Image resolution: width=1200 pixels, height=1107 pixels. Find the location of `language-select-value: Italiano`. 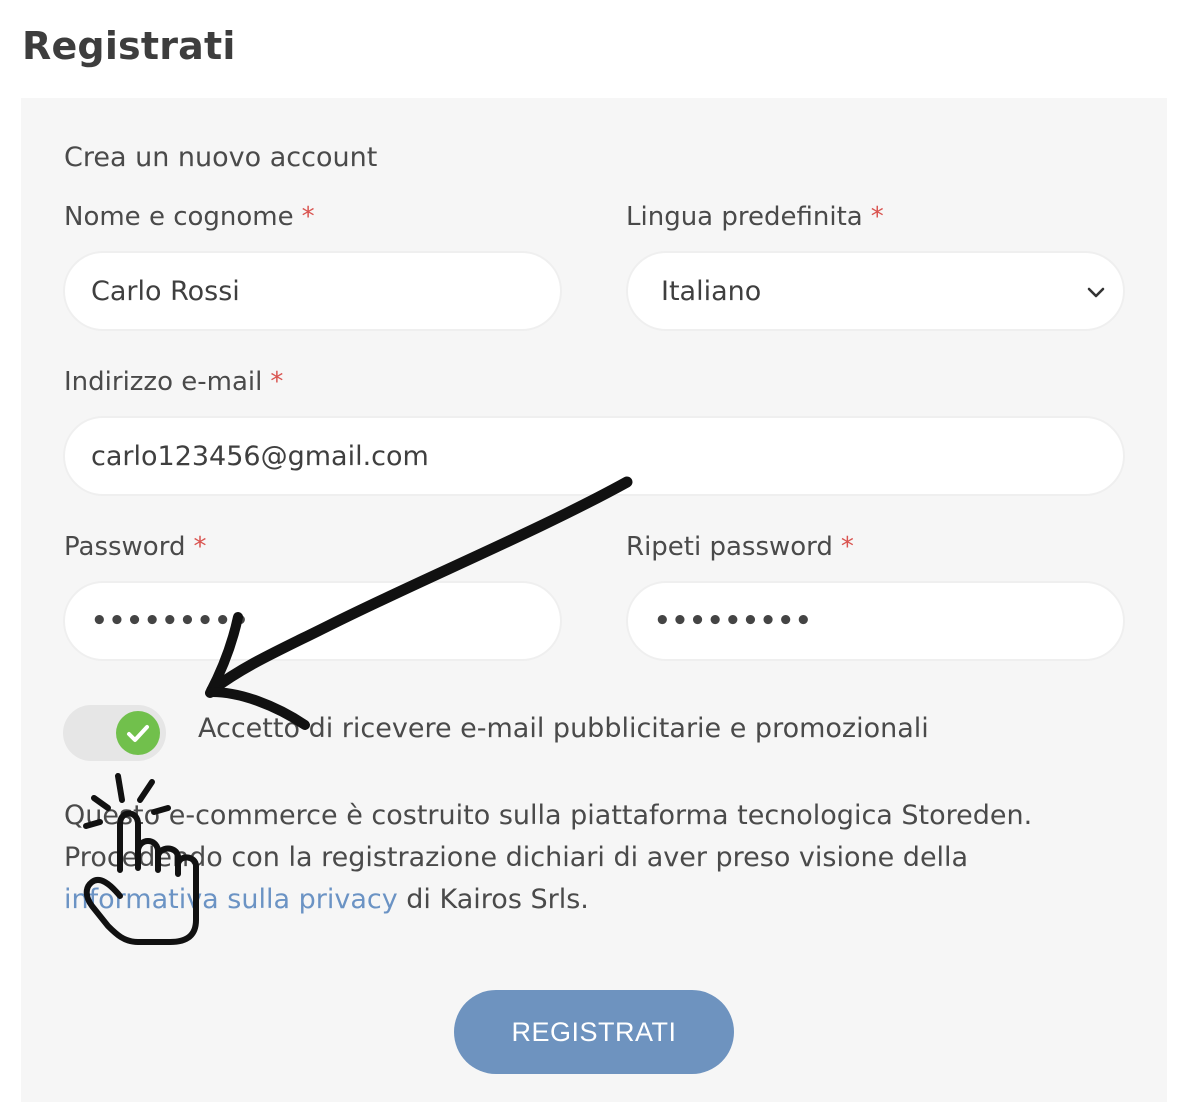

language-select-value: Italiano is located at coordinates (711, 291).